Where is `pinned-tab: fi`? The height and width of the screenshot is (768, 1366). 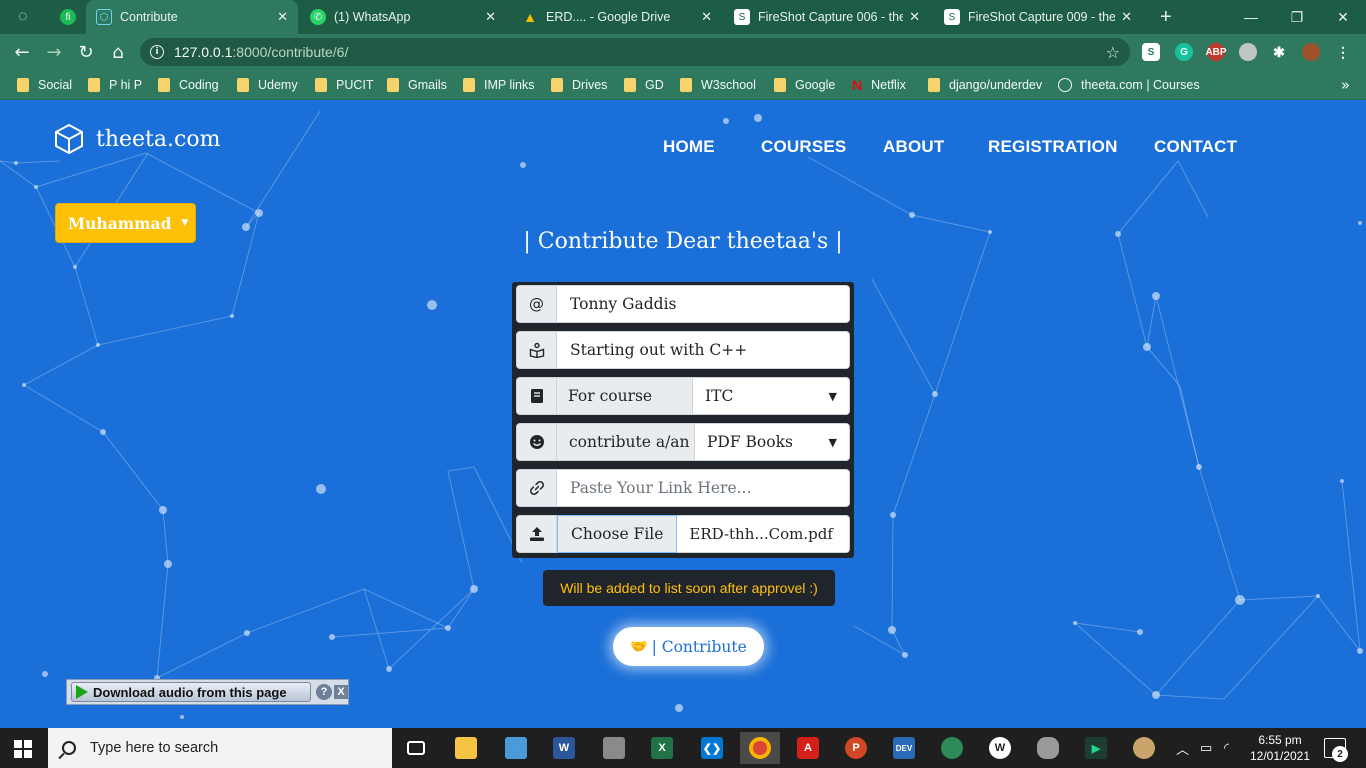
pinned-tab: fi is located at coordinates (67, 17).